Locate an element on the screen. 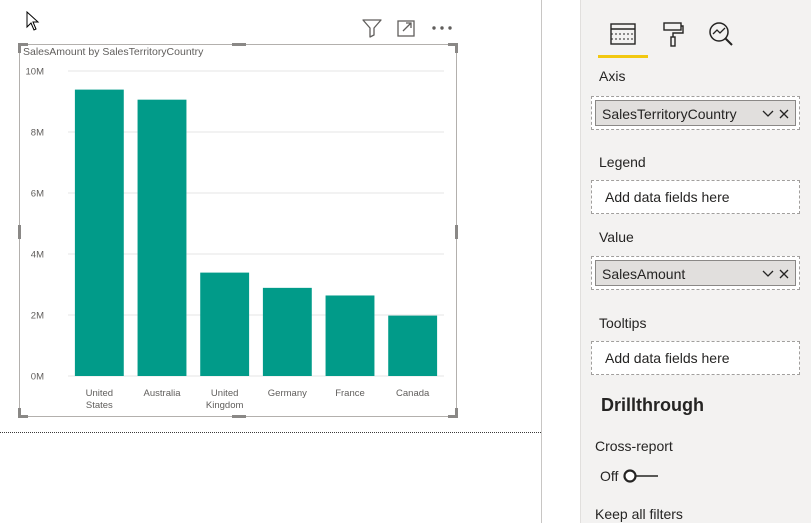  chart-title: SalesAmount by SalesTerritoryCountry is located at coordinates (113, 52).